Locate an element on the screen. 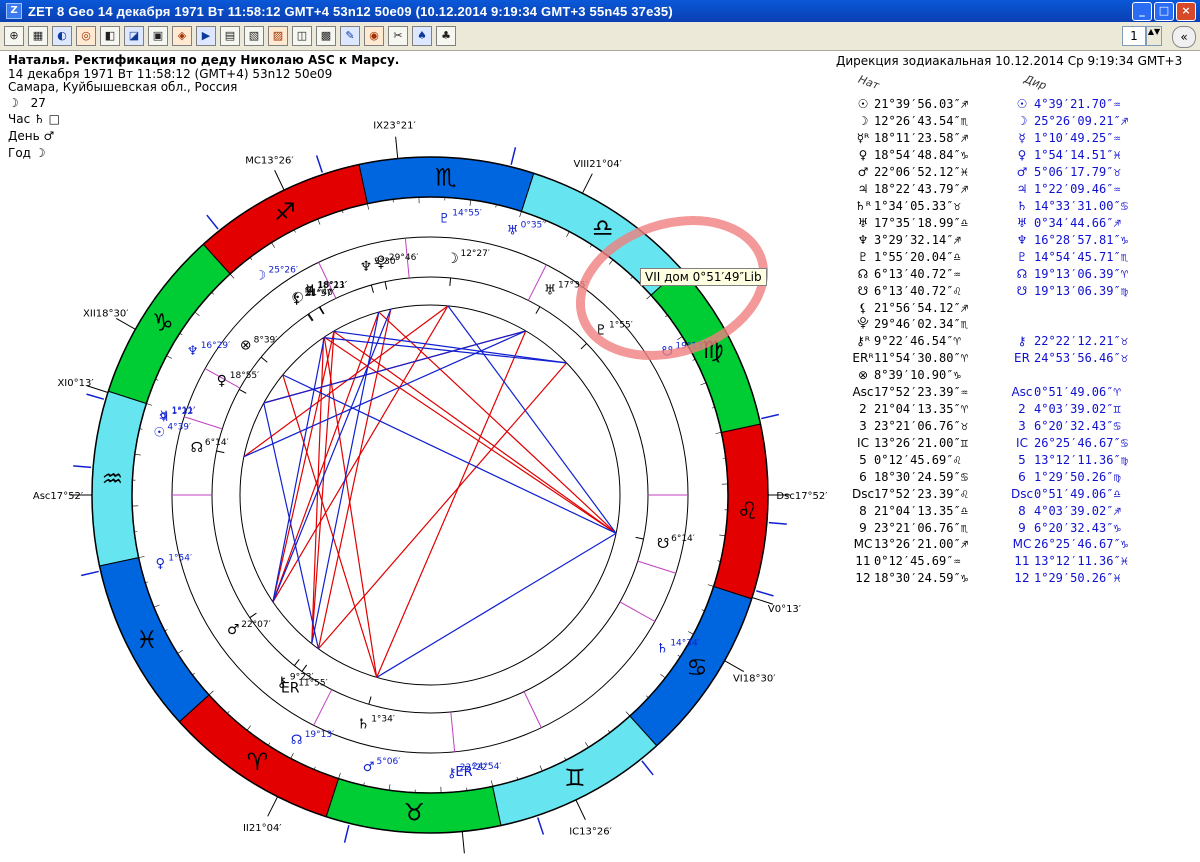 This screenshot has width=1200, height=862. toolbar-button-12-icon: ▨ is located at coordinates (278, 36).